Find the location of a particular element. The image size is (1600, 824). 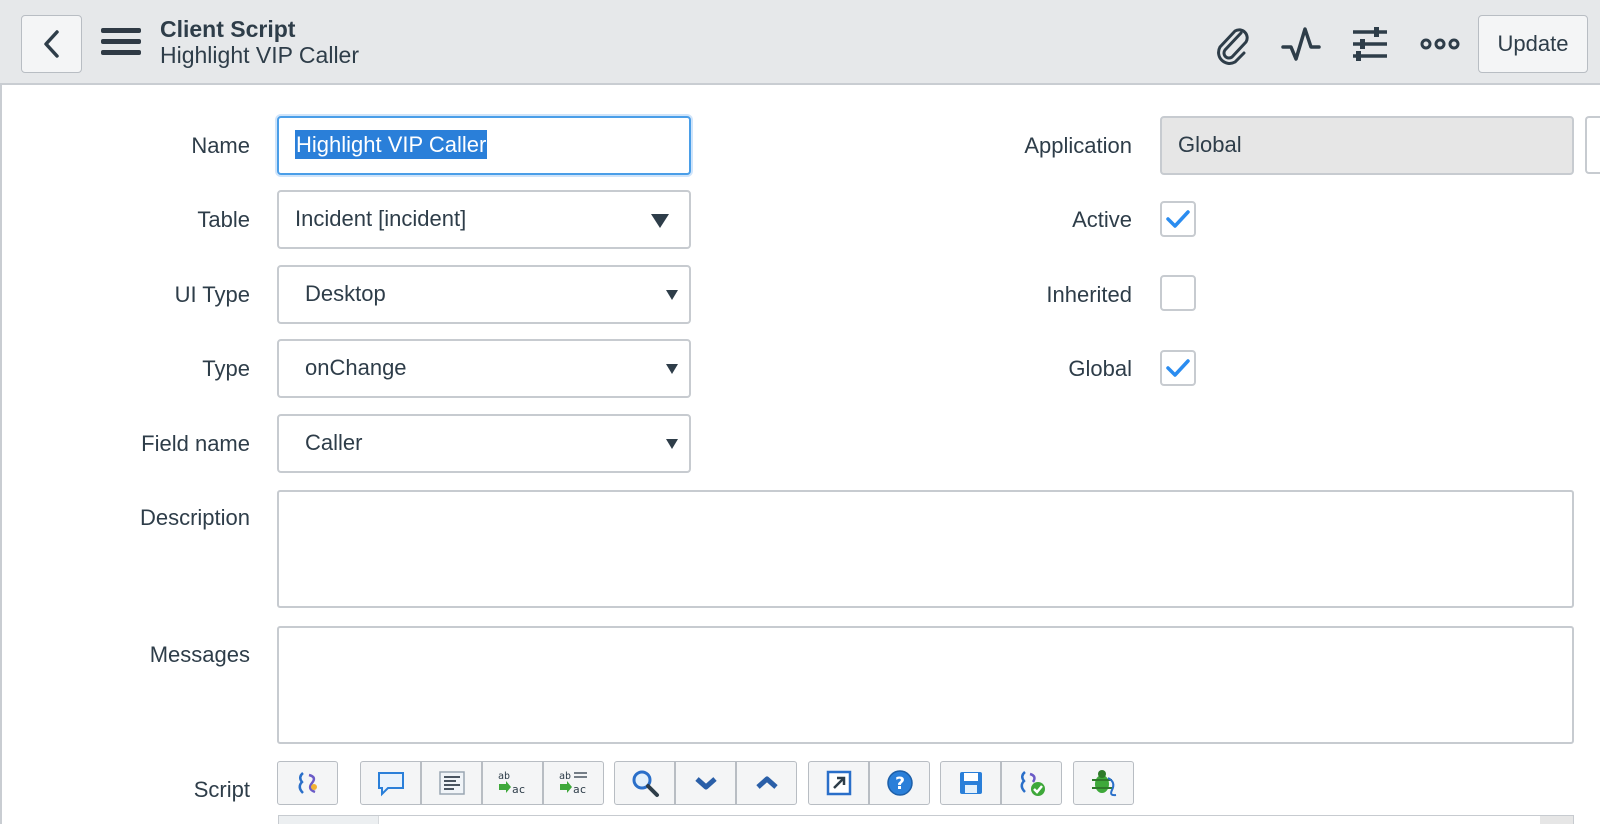

name-label: Name is located at coordinates (220, 145).